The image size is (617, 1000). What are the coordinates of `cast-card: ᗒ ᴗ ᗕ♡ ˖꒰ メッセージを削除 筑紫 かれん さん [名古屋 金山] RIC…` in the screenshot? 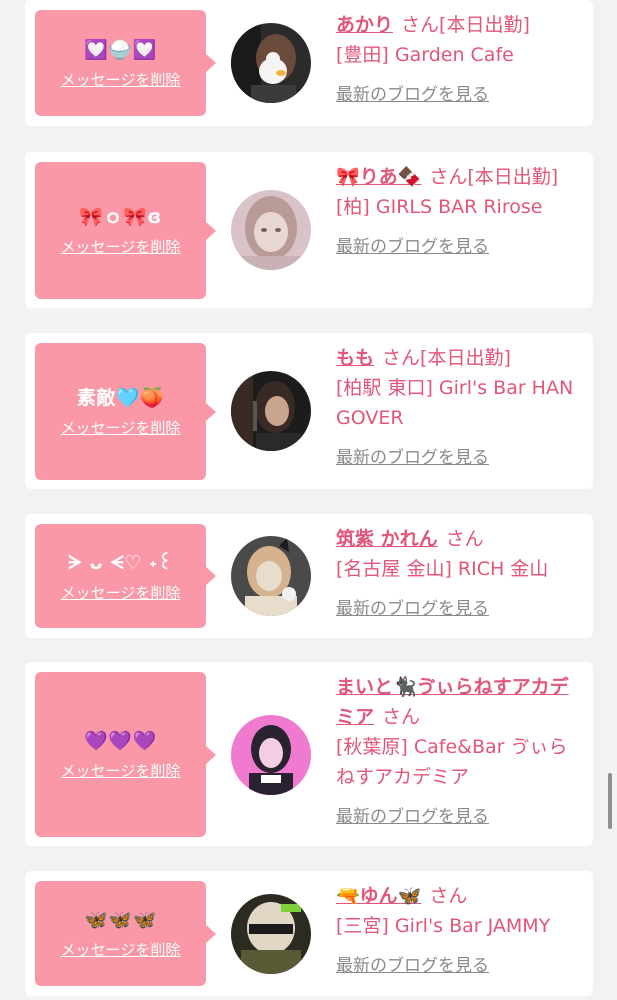 It's located at (309, 576).